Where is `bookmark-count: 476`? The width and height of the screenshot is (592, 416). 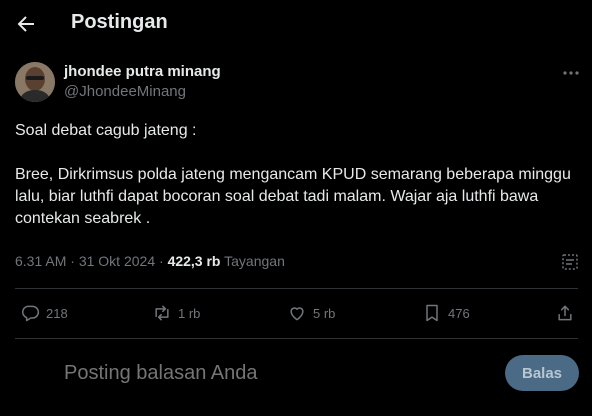
bookmark-count: 476 is located at coordinates (459, 313).